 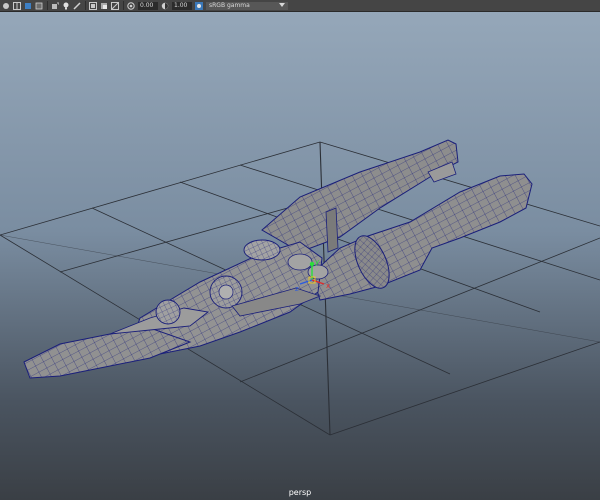 What do you see at coordinates (300, 492) in the screenshot?
I see `camera-name-label: persp` at bounding box center [300, 492].